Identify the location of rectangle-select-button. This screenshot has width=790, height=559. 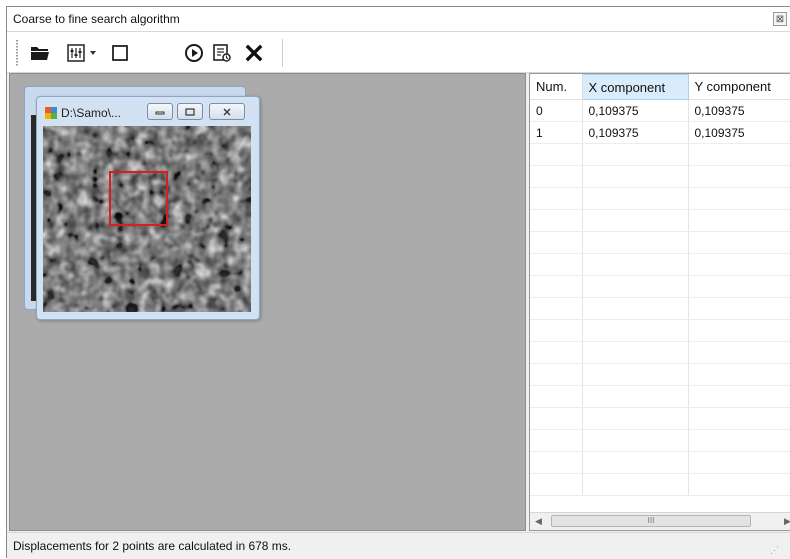
(120, 53).